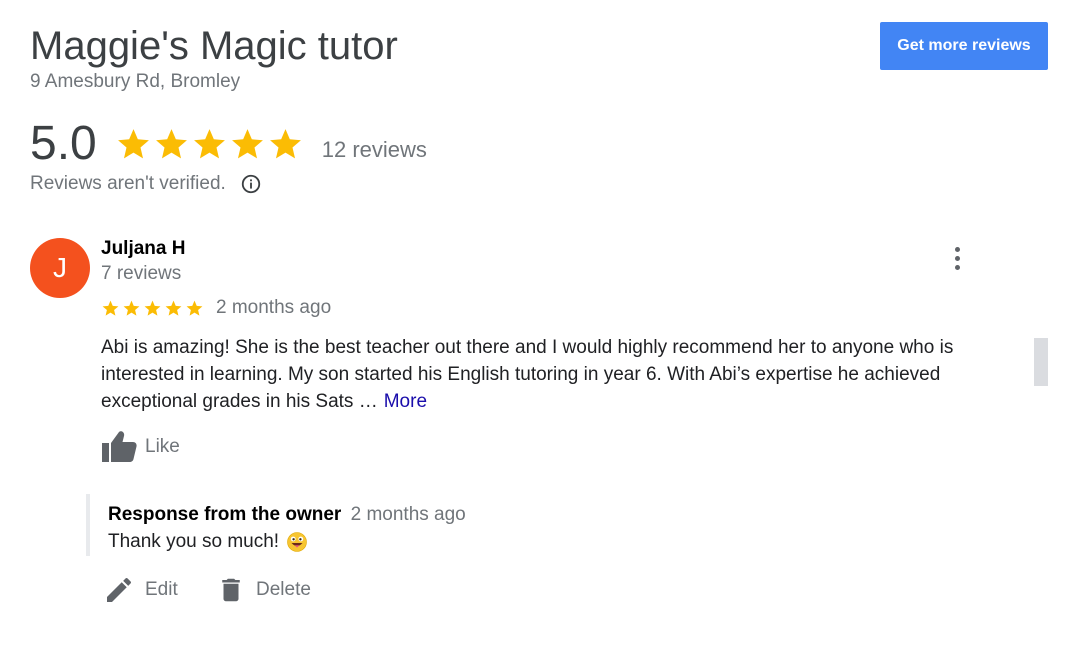 The height and width of the screenshot is (648, 1090). I want to click on business-name: Maggie's Magic tutor, so click(214, 46).